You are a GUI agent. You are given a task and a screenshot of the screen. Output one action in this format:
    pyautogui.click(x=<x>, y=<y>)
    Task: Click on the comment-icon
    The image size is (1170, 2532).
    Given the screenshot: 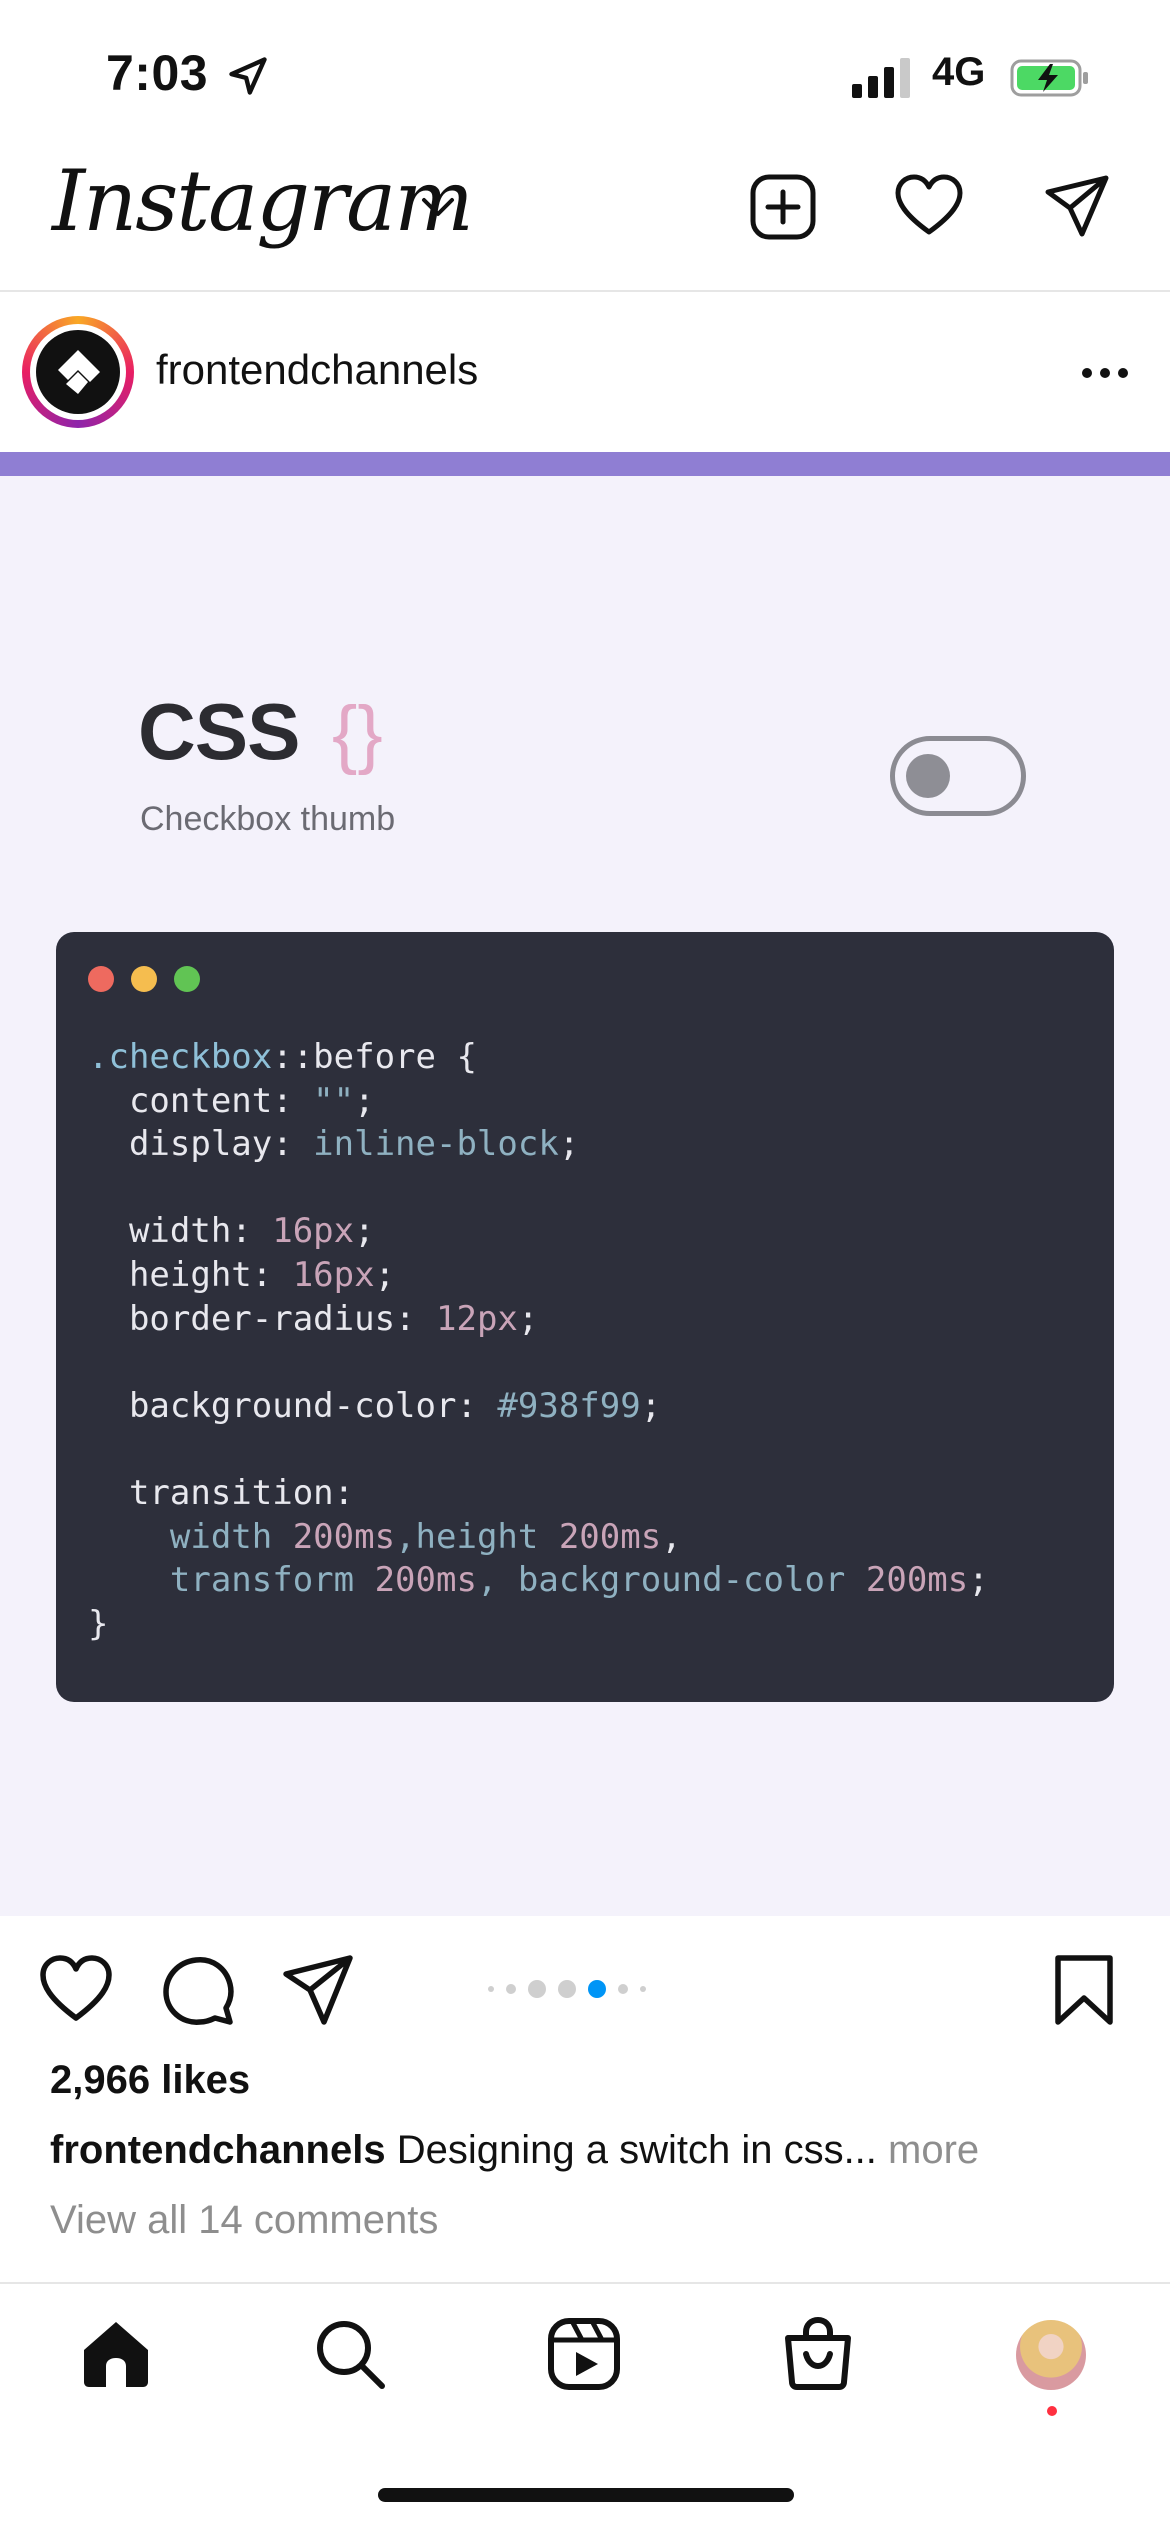 What is the action you would take?
    pyautogui.click(x=198, y=1990)
    